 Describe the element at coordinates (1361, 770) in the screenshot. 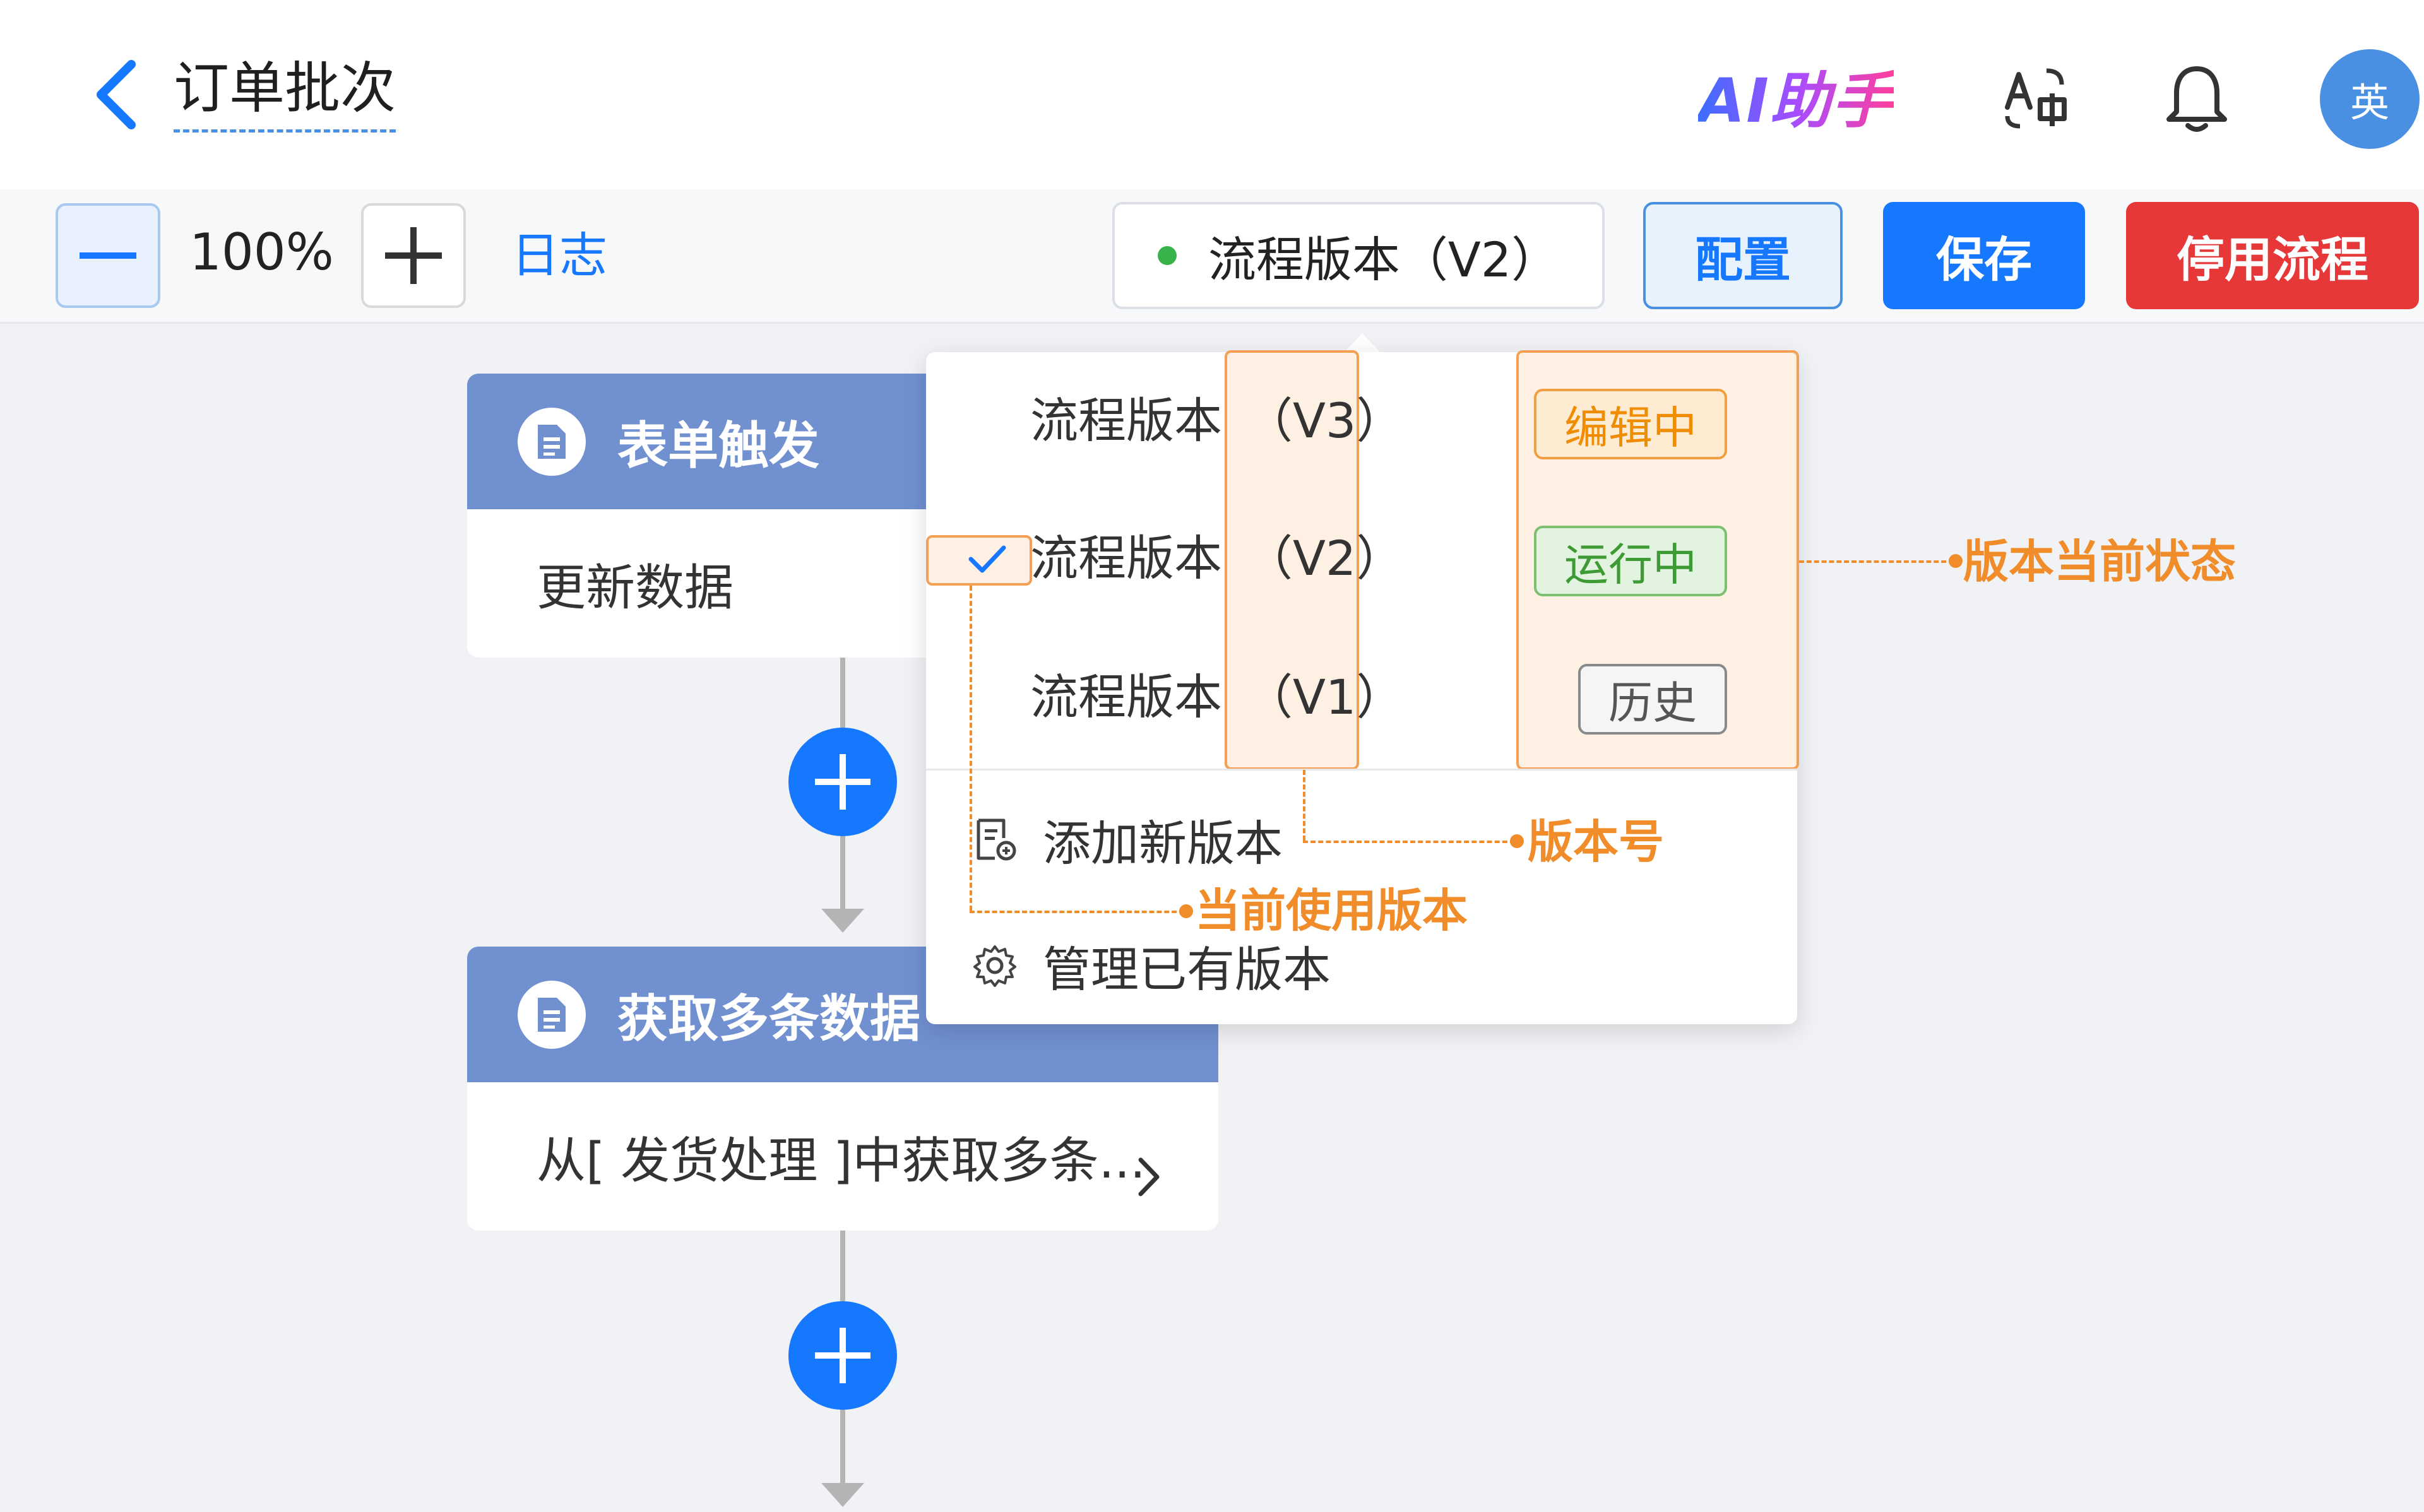

I see `dropdown-divider` at that location.